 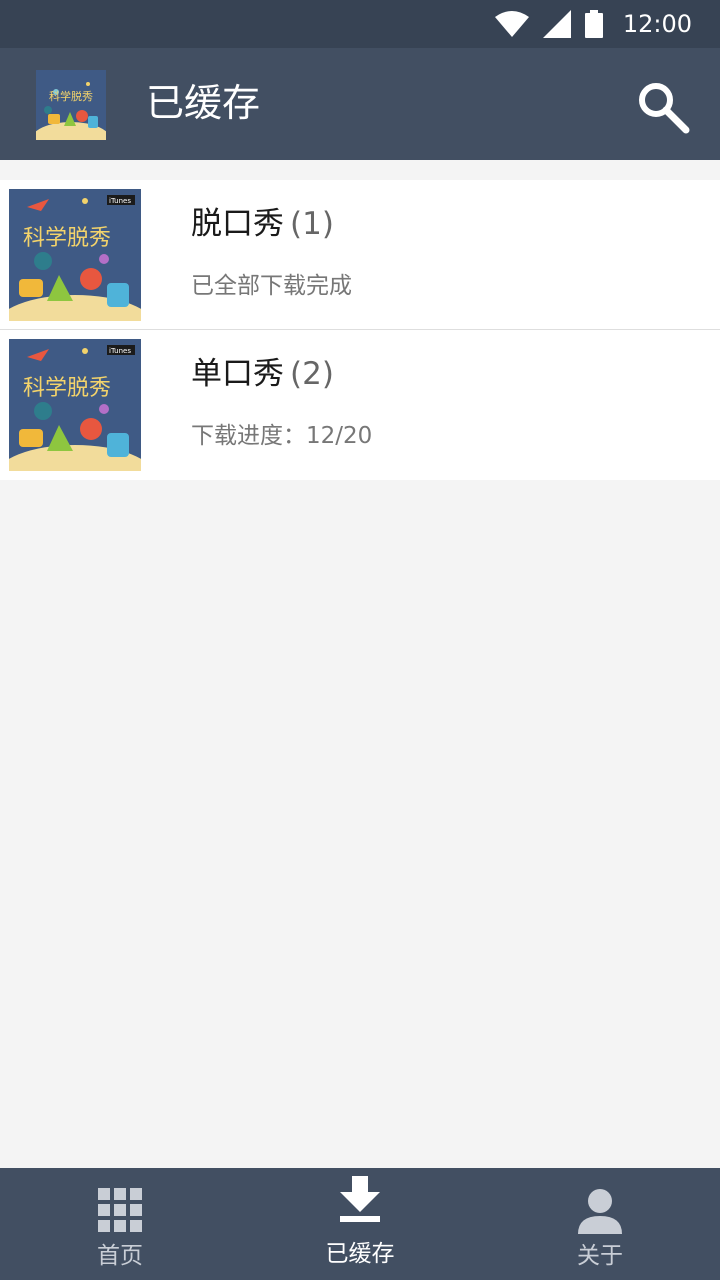 I want to click on item-count: (2), so click(x=312, y=374).